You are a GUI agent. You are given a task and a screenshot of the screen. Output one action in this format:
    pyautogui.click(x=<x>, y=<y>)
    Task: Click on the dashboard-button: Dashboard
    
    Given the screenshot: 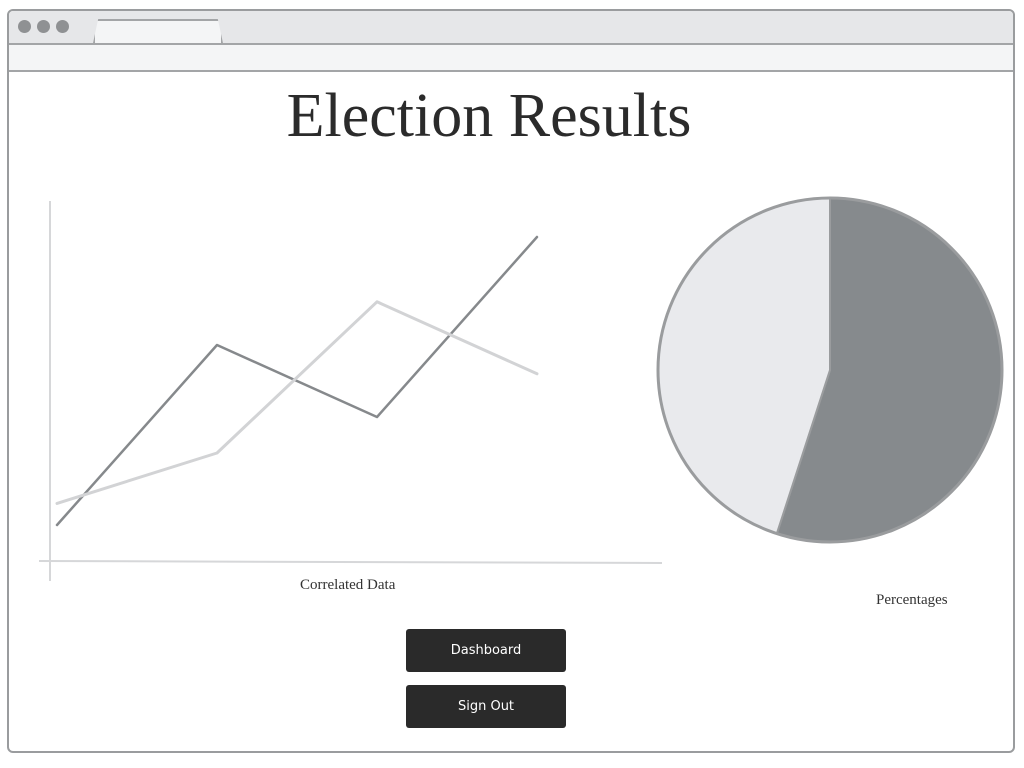 What is the action you would take?
    pyautogui.click(x=486, y=650)
    